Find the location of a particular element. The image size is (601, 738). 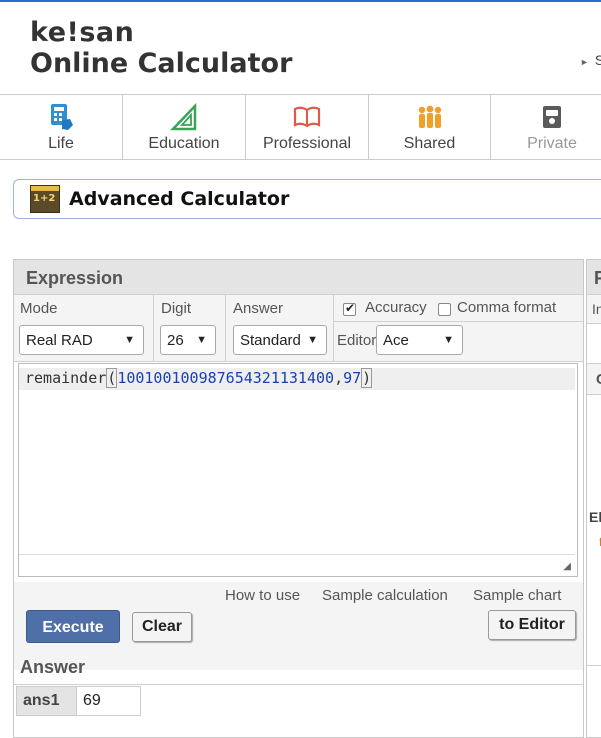

expression-header: Expression is located at coordinates (298, 277).